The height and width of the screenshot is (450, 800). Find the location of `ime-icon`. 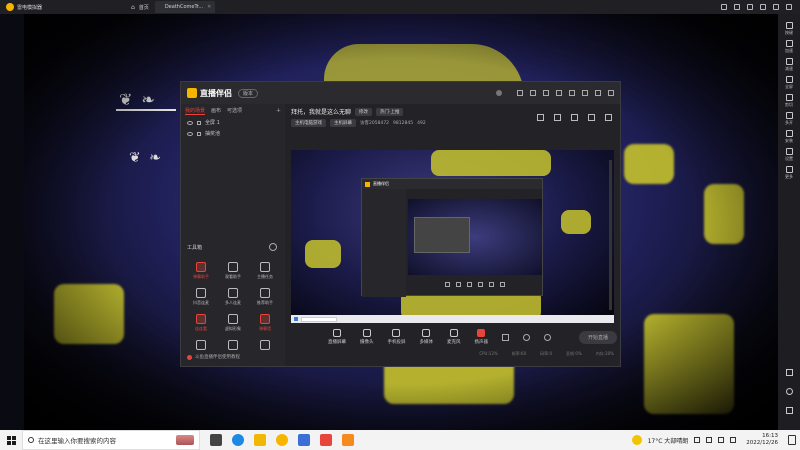

ime-icon is located at coordinates (733, 440).